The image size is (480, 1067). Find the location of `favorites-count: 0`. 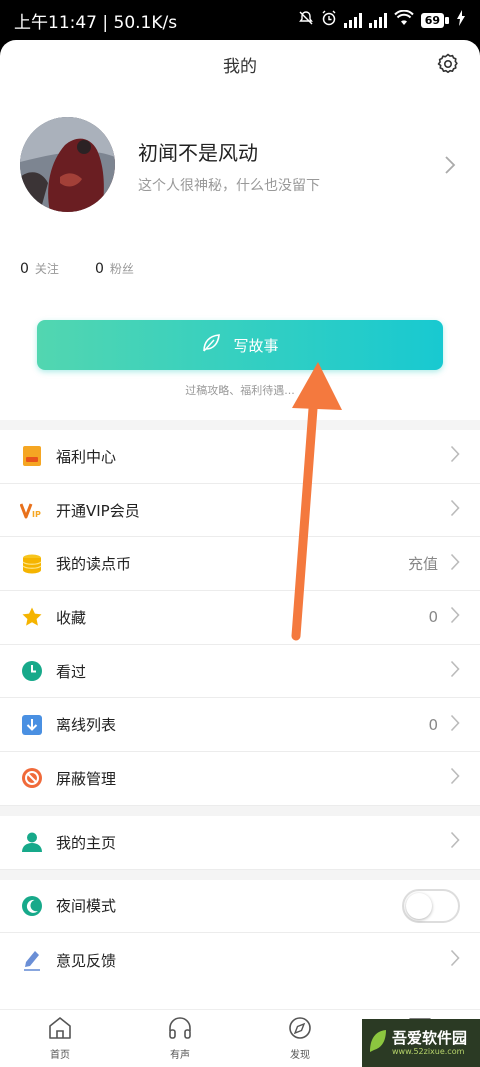

favorites-count: 0 is located at coordinates (433, 617).